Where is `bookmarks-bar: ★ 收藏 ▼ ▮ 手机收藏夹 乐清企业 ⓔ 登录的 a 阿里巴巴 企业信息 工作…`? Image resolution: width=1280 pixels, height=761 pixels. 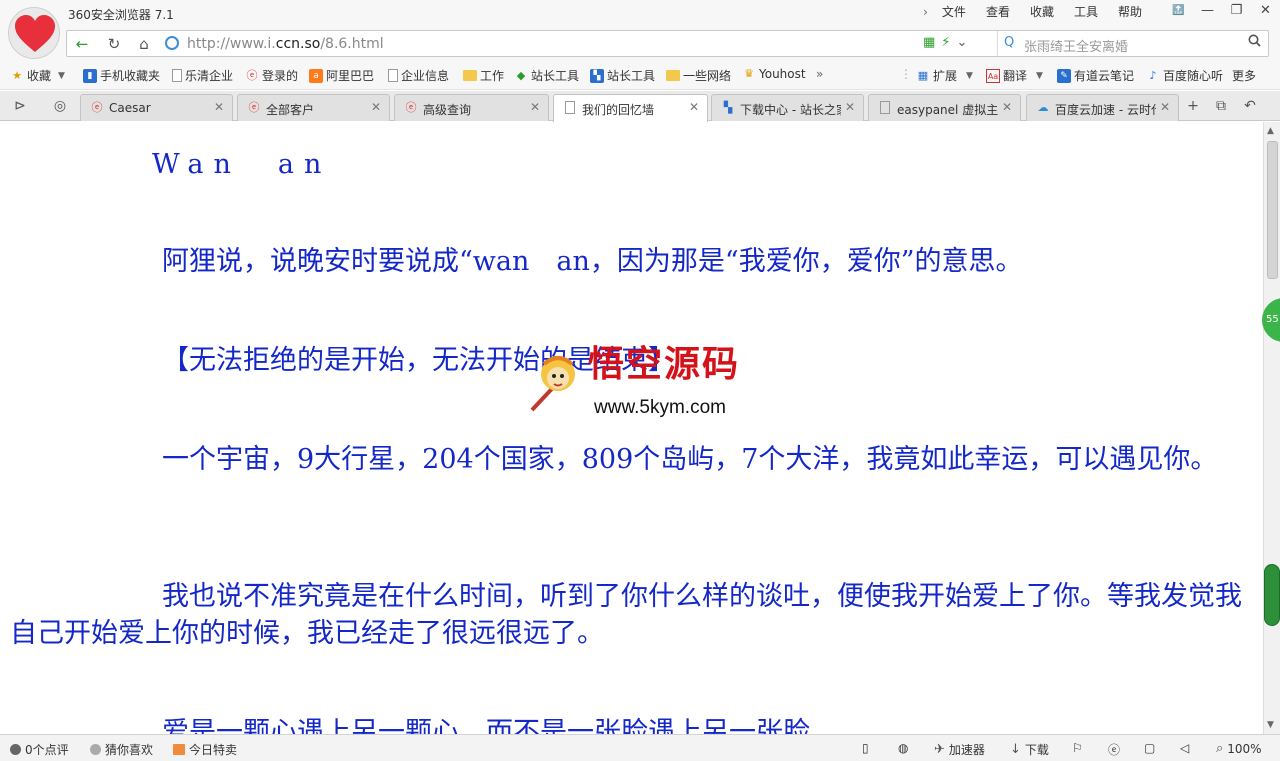
bookmarks-bar: ★ 收藏 ▼ ▮ 手机收藏夹 乐清企业 ⓔ 登录的 a 阿里巴巴 企业信息 工作… is located at coordinates (640, 75).